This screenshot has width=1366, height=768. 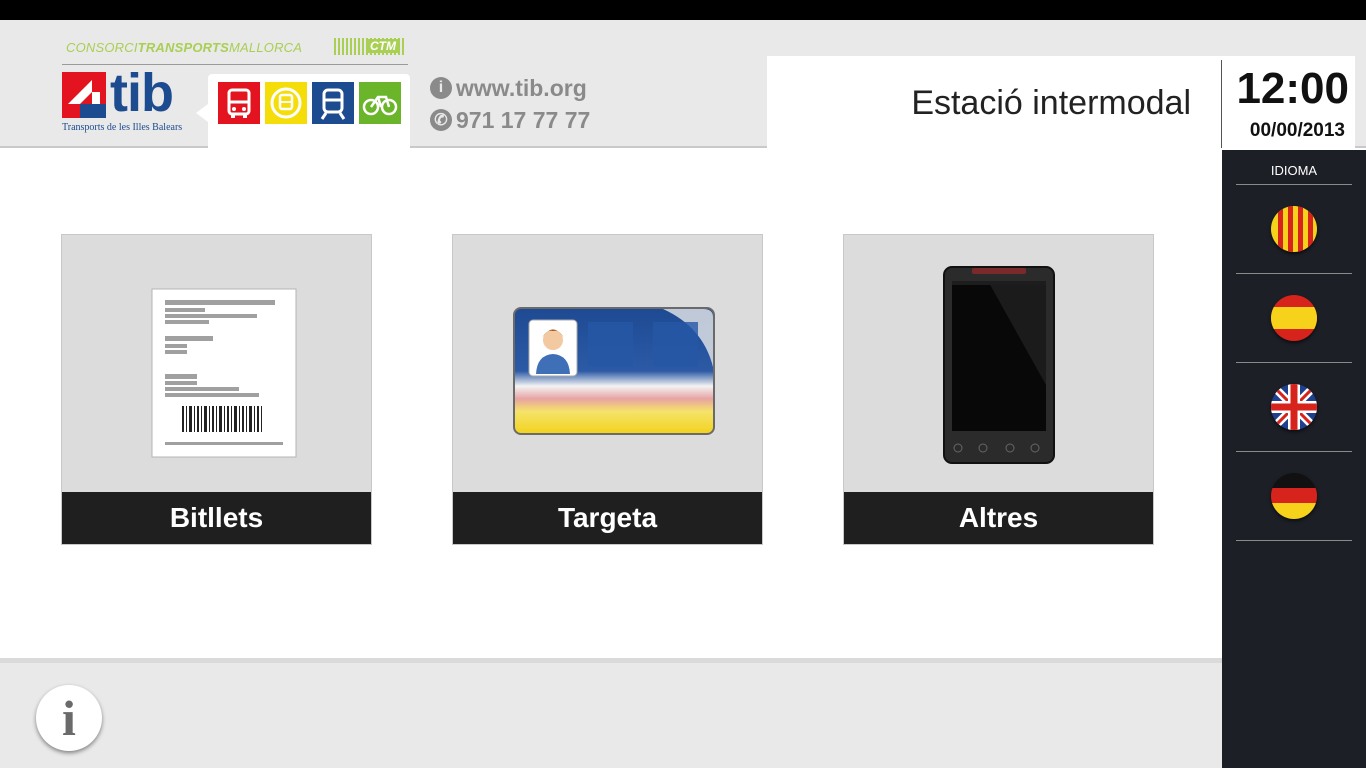 What do you see at coordinates (333, 103) in the screenshot?
I see `train-icon` at bounding box center [333, 103].